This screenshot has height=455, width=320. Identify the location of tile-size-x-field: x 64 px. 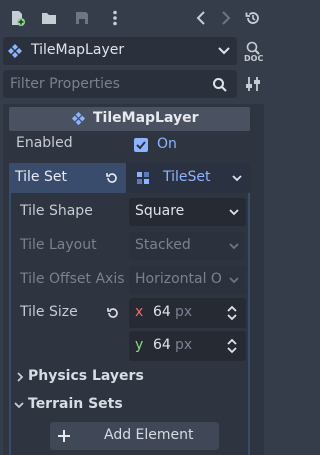
(187, 313).